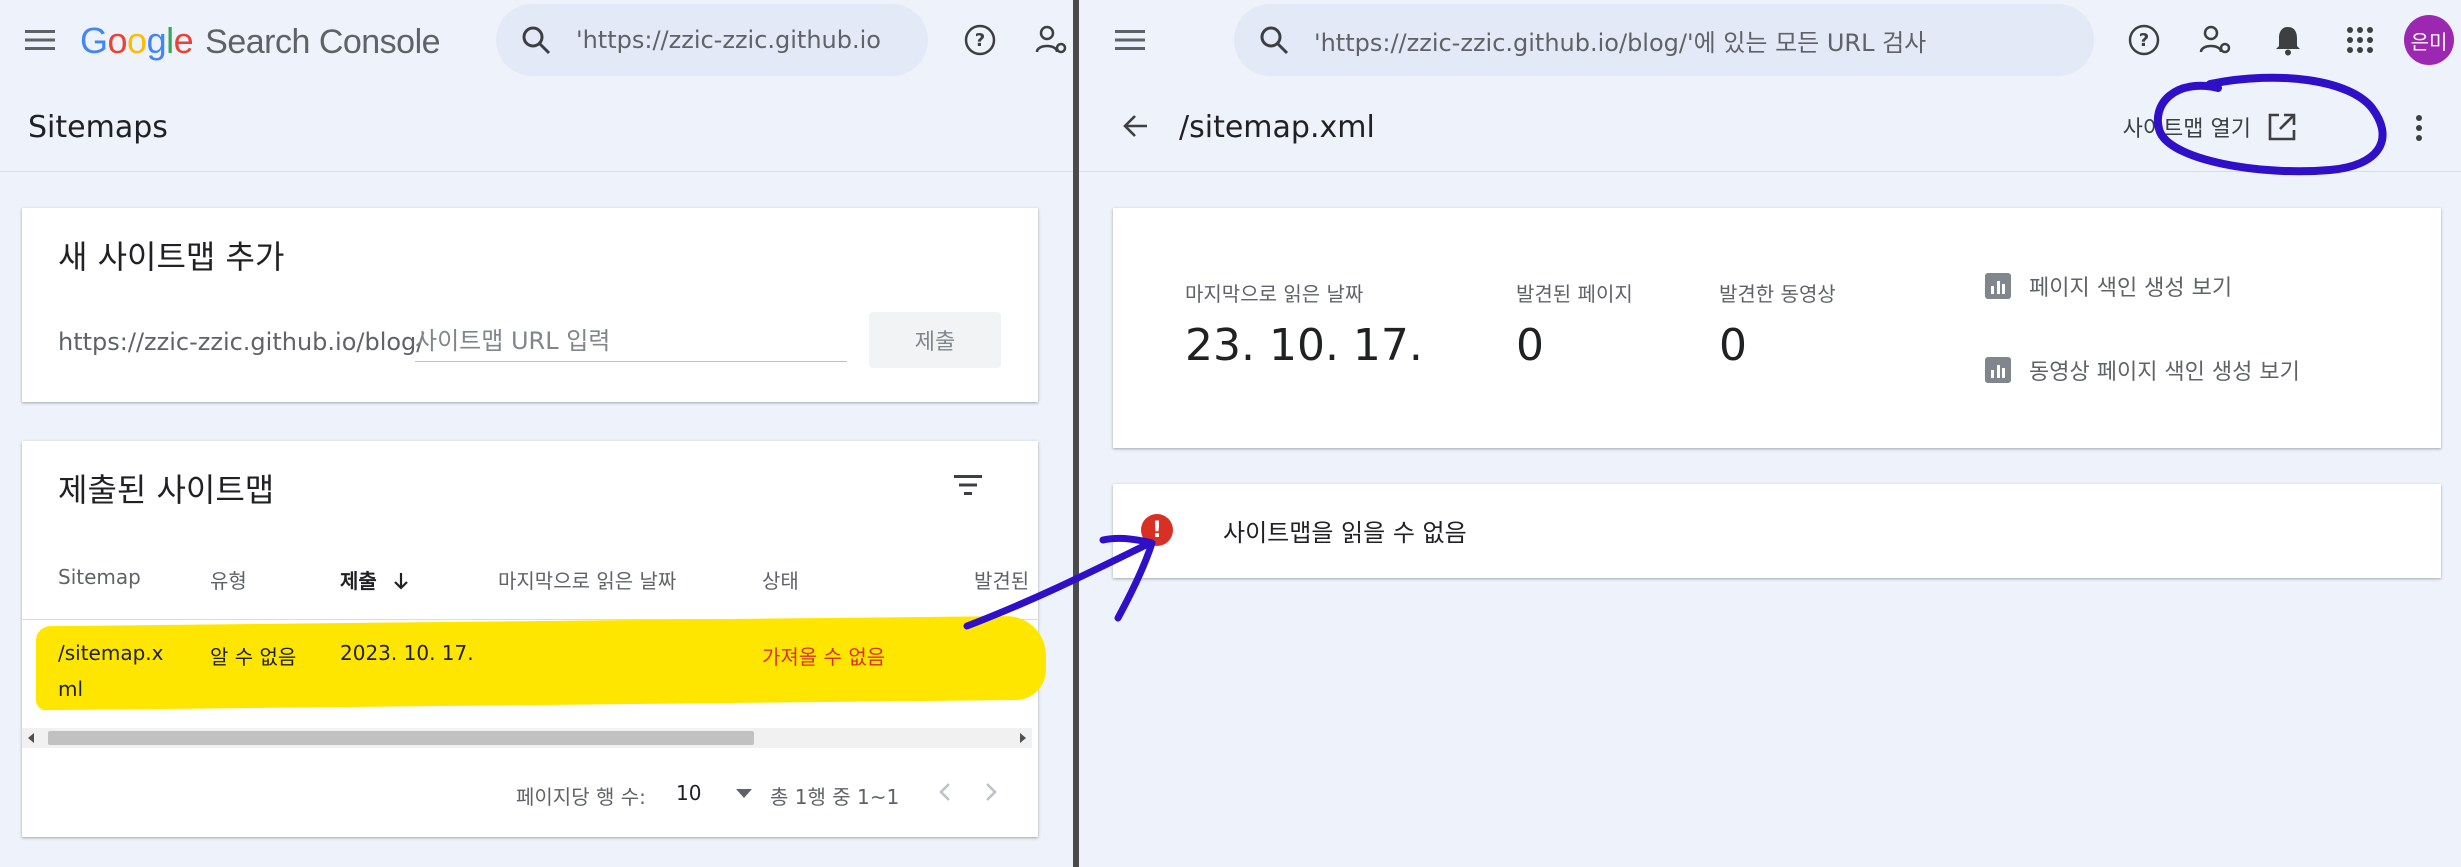 This screenshot has height=867, width=2461. Describe the element at coordinates (94, 40) in the screenshot. I see `logo-letter: G` at that location.